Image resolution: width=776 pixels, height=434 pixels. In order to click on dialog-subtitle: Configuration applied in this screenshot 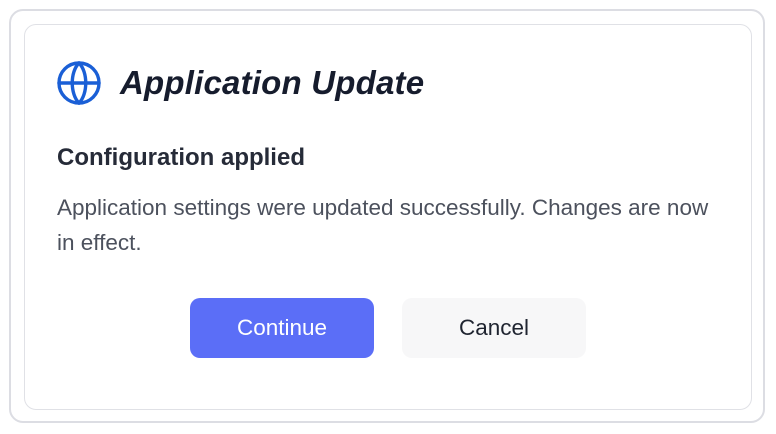, I will do `click(181, 157)`.